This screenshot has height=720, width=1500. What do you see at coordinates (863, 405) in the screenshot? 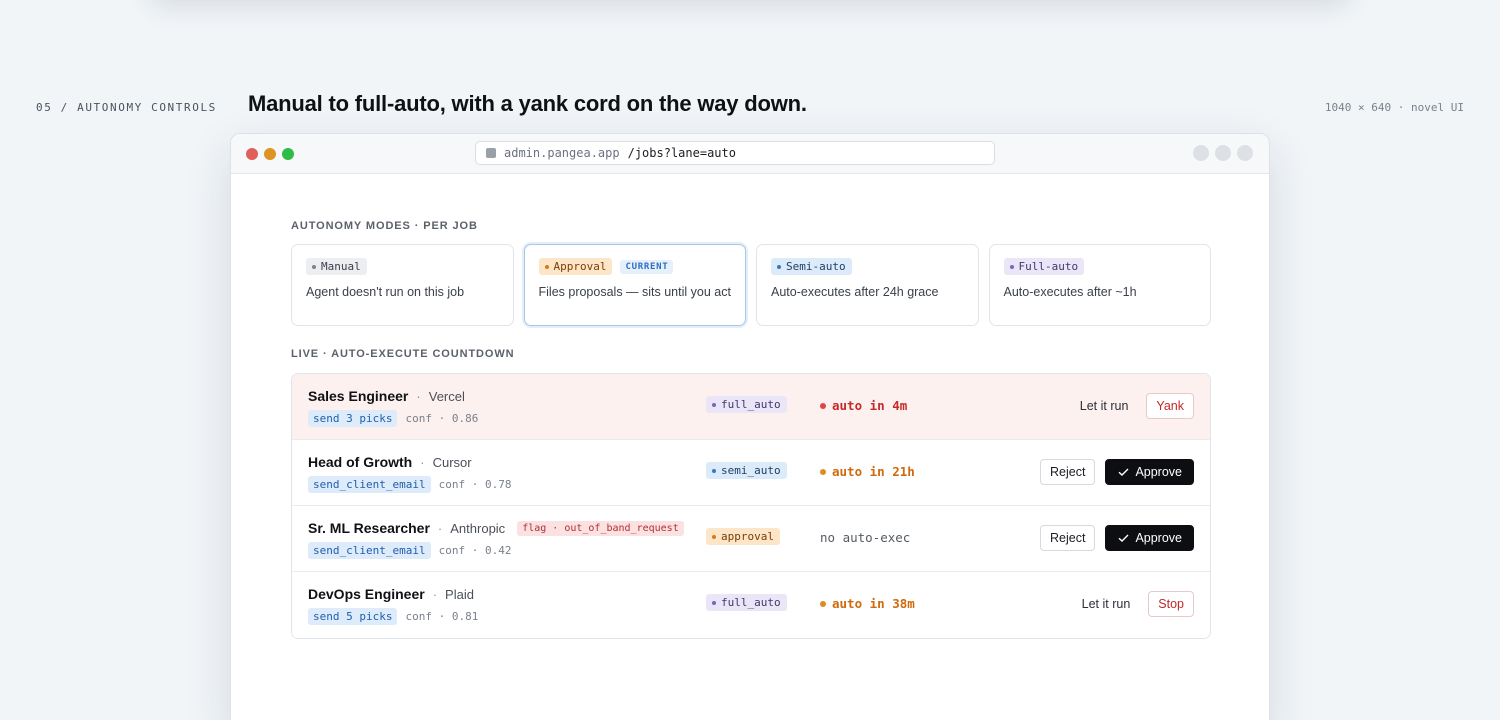
I see `countdown: auto in 4m` at bounding box center [863, 405].